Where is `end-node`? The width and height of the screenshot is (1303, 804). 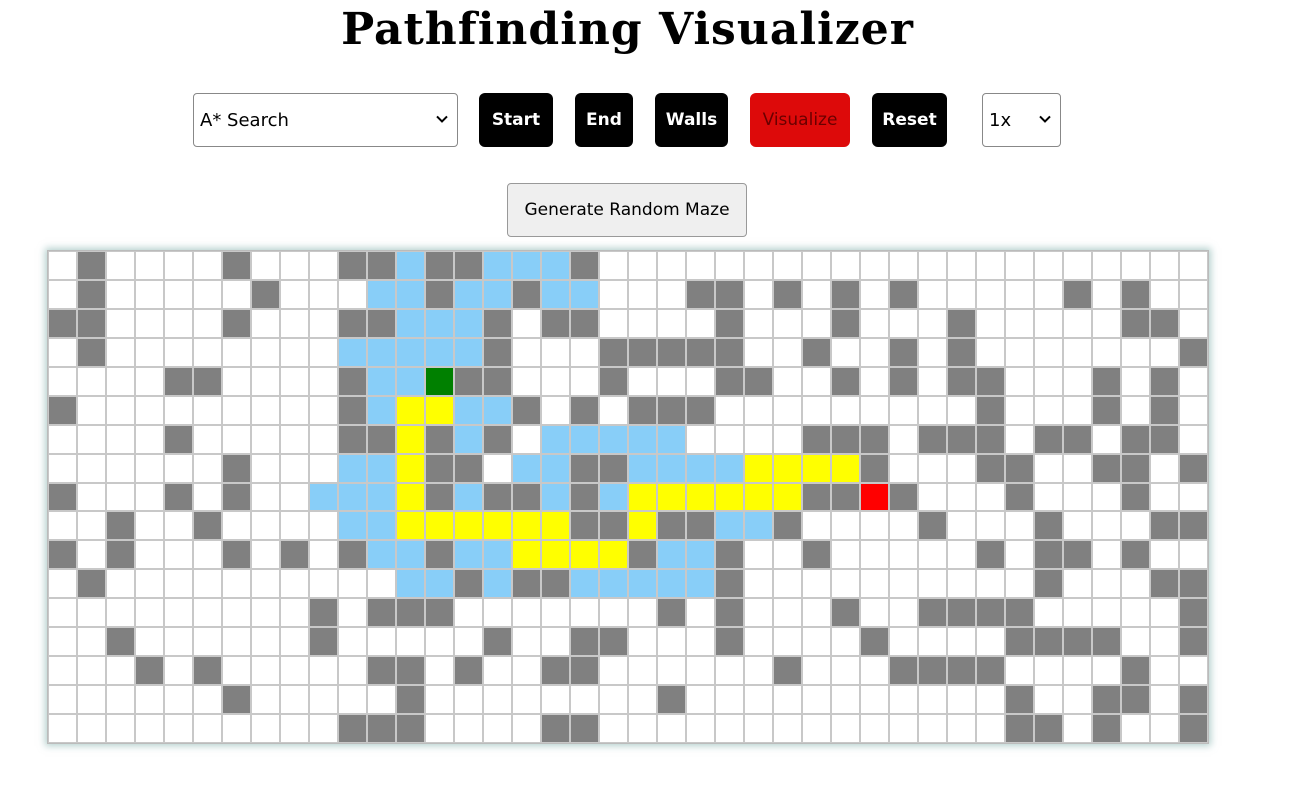
end-node is located at coordinates (874, 497).